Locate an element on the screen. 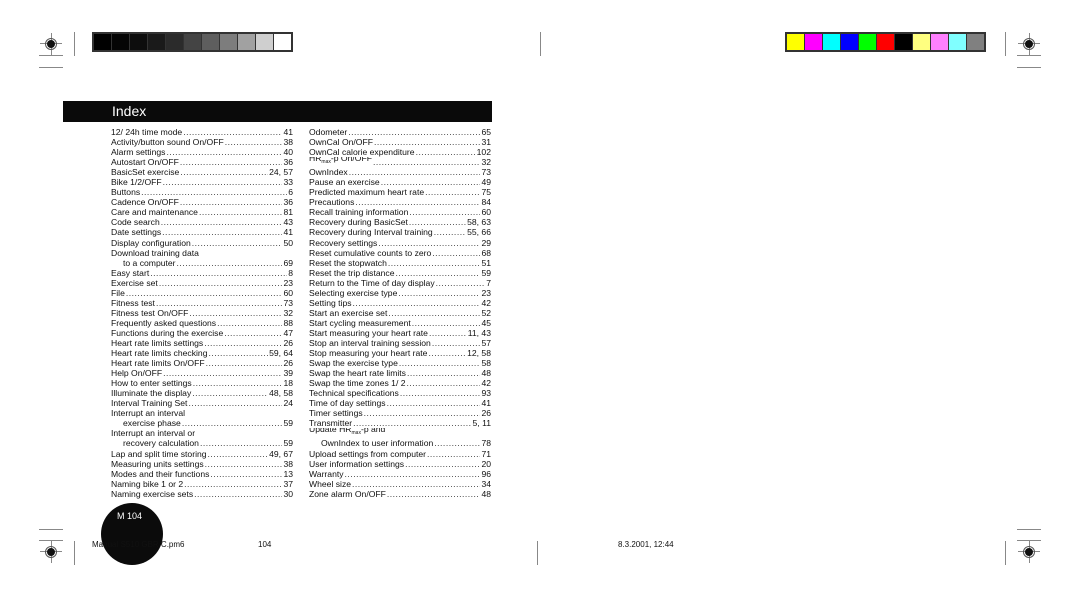 This screenshot has height=596, width=1080. index-entry: Update HRmax-p and is located at coordinates (400, 433).